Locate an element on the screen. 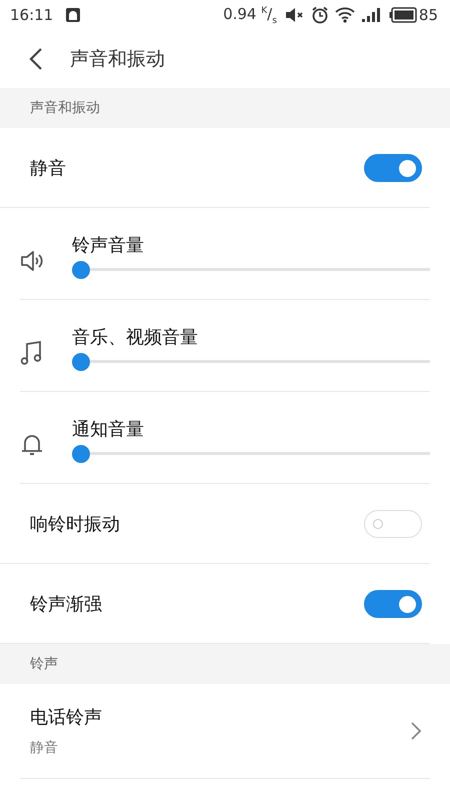 The width and height of the screenshot is (450, 800). notification-icon is located at coordinates (73, 15).